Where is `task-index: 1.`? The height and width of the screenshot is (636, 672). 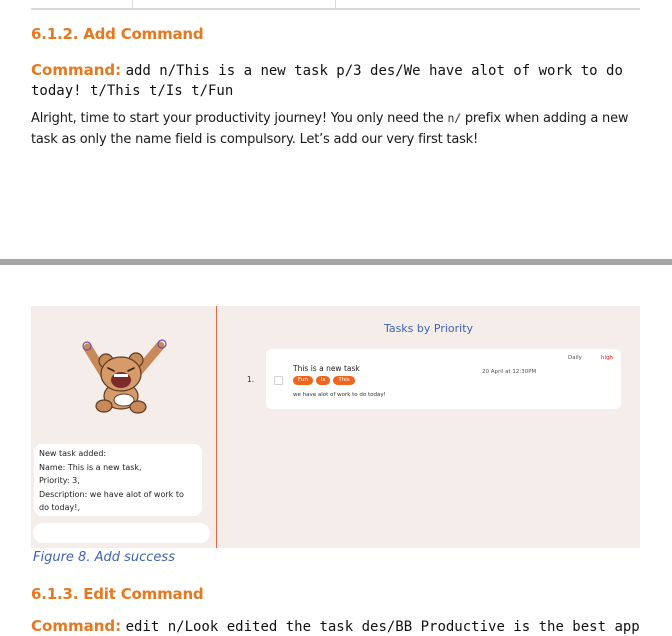 task-index: 1. is located at coordinates (251, 379).